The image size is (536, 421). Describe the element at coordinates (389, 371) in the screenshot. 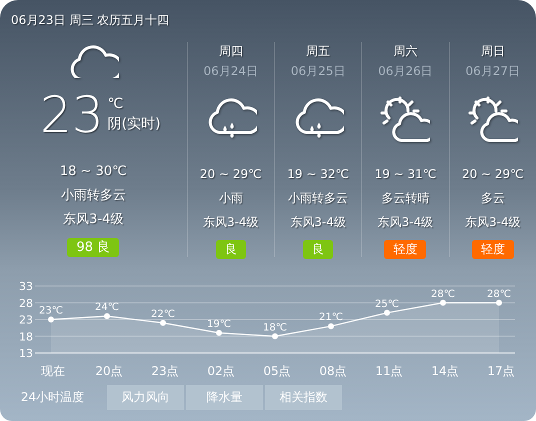

I see `x-axis-label: 11点` at that location.